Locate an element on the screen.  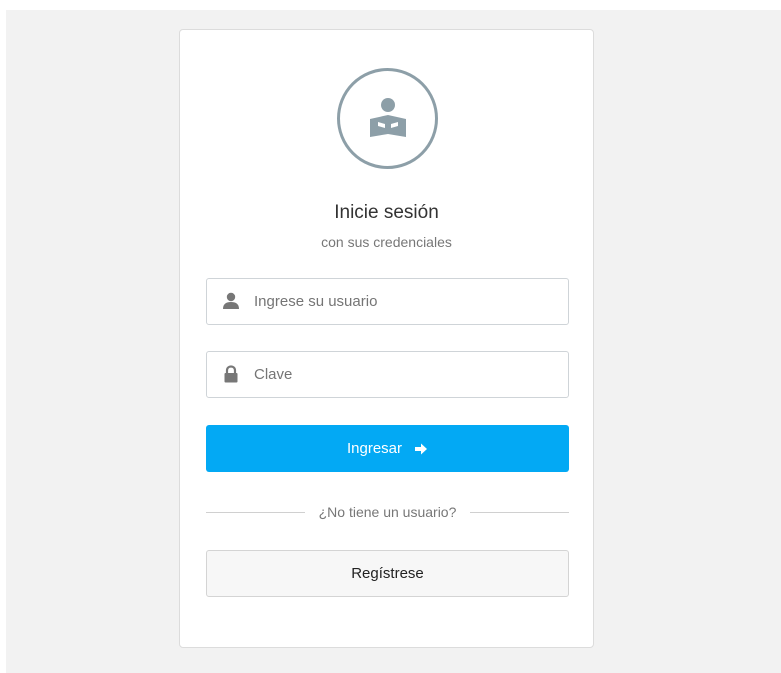
avatar is located at coordinates (387, 118).